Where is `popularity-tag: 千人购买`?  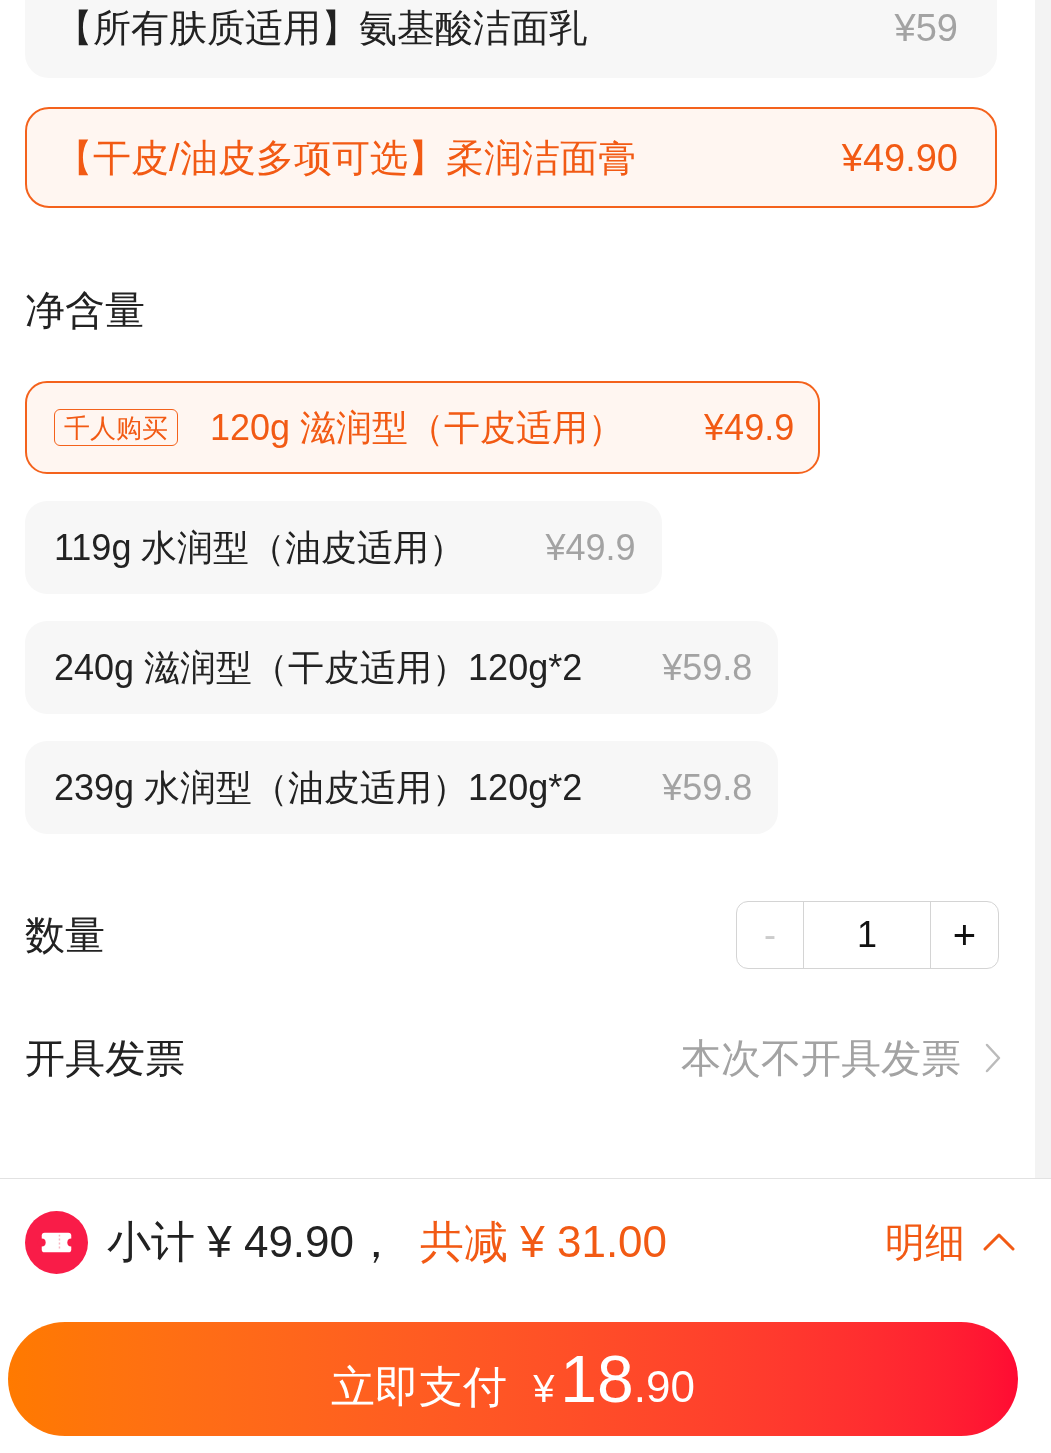 popularity-tag: 千人购买 is located at coordinates (116, 427).